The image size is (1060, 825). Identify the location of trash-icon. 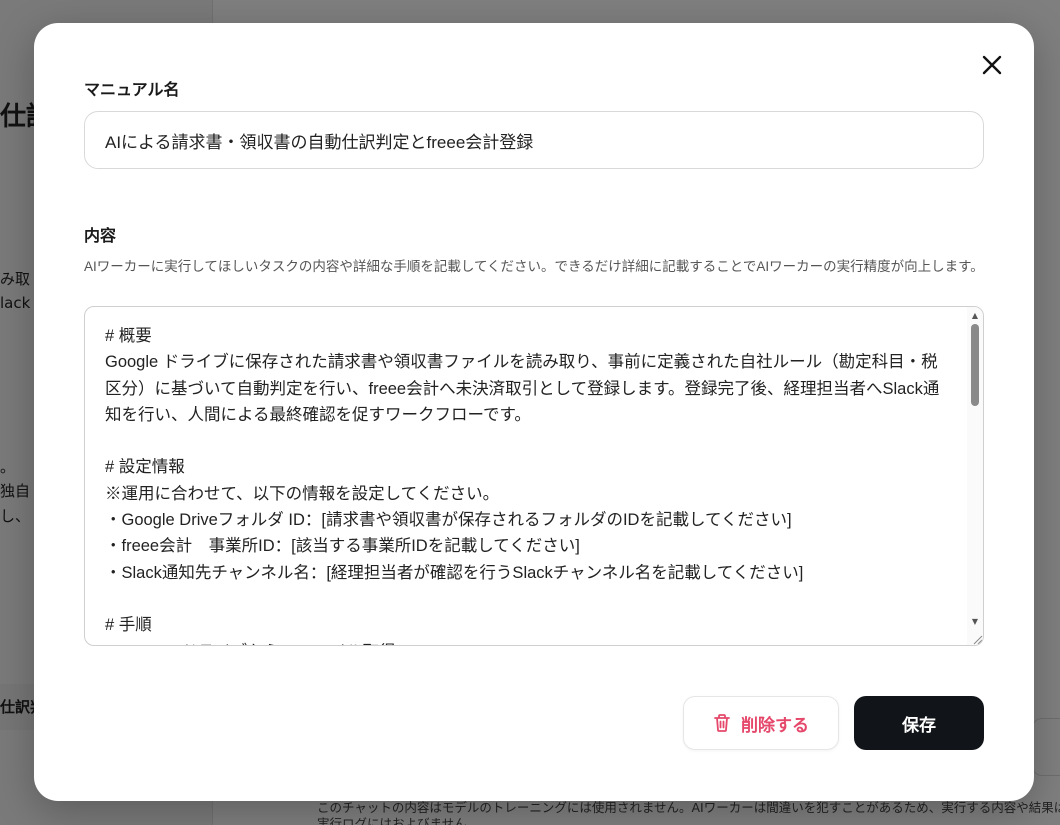
(722, 723).